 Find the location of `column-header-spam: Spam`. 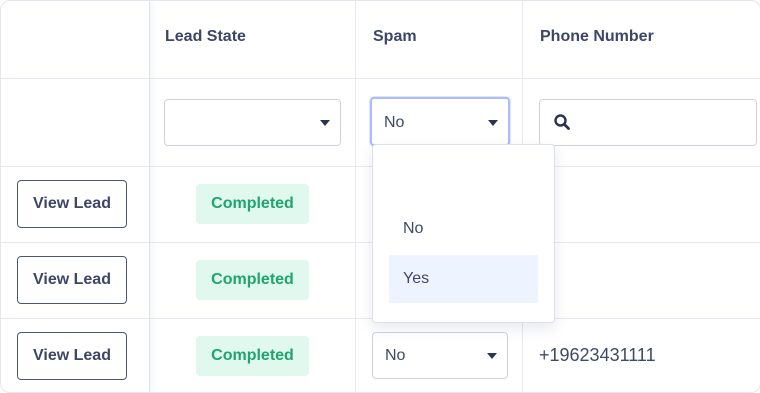

column-header-spam: Spam is located at coordinates (395, 37).